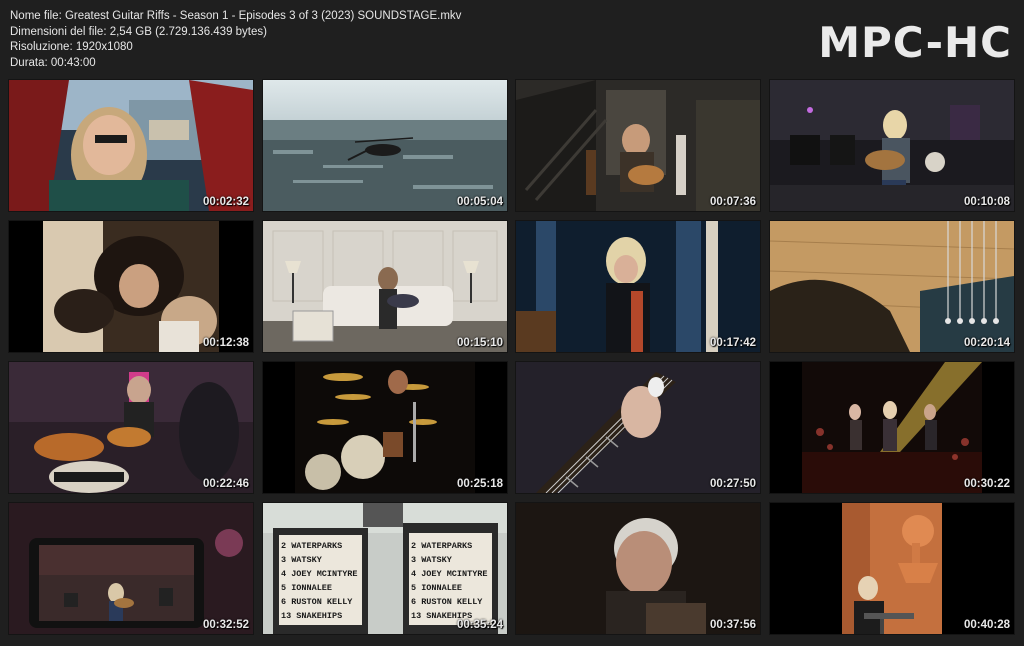  I want to click on marquee-right-line-5: 6 RUSTON KELLY, so click(447, 602).